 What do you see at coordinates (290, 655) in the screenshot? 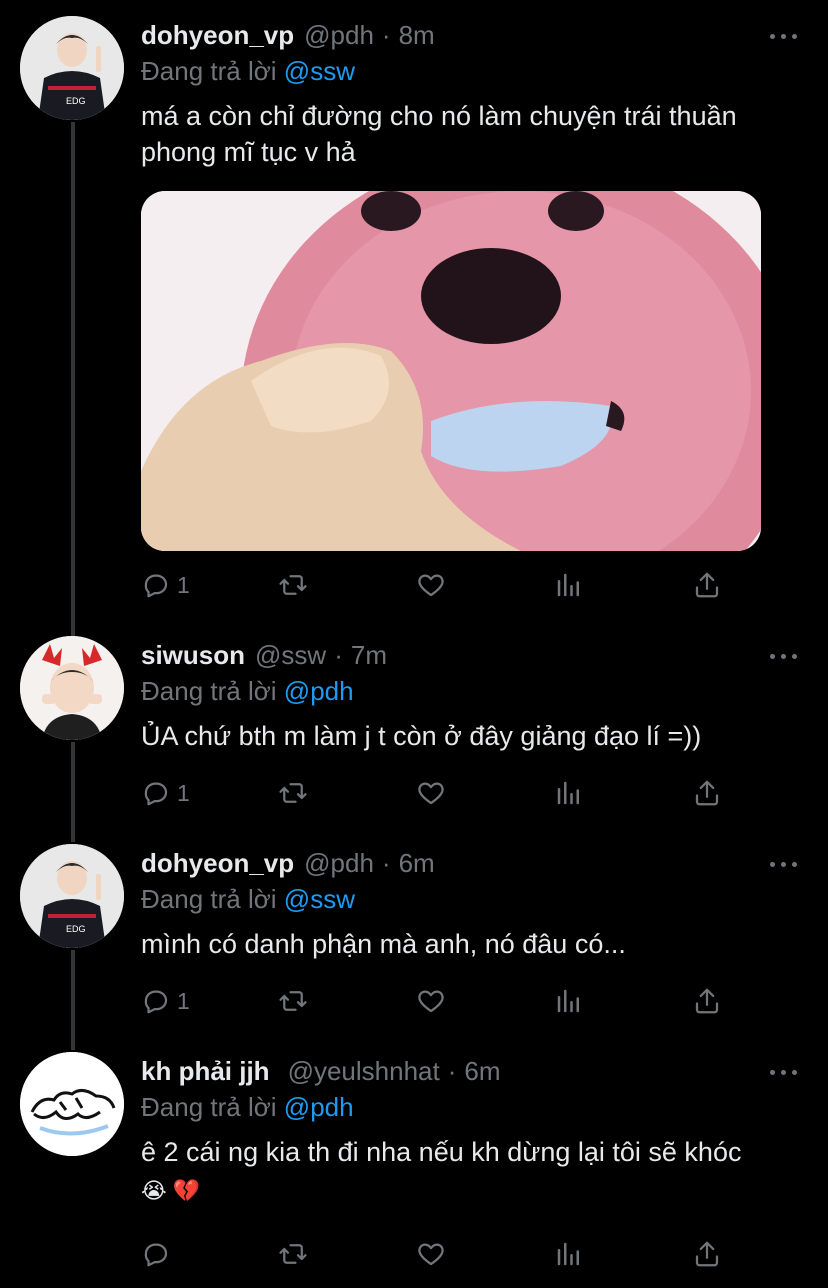
I see `user-handle: @ssw` at bounding box center [290, 655].